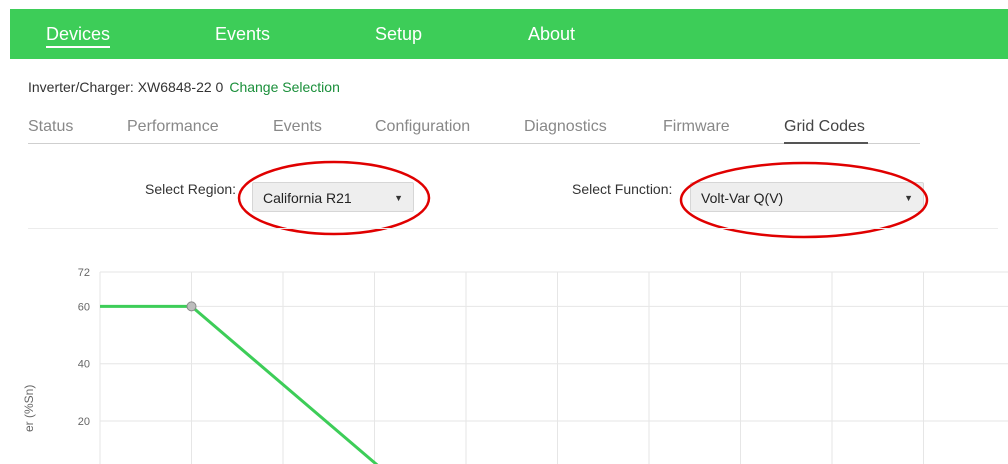 Image resolution: width=1008 pixels, height=464 pixels. I want to click on series-line, so click(239, 384).